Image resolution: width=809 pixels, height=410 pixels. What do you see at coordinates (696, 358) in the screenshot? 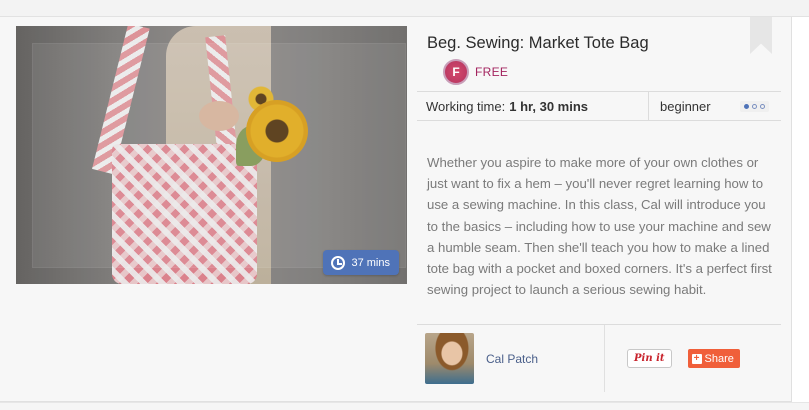
I see `plus-icon: +` at bounding box center [696, 358].